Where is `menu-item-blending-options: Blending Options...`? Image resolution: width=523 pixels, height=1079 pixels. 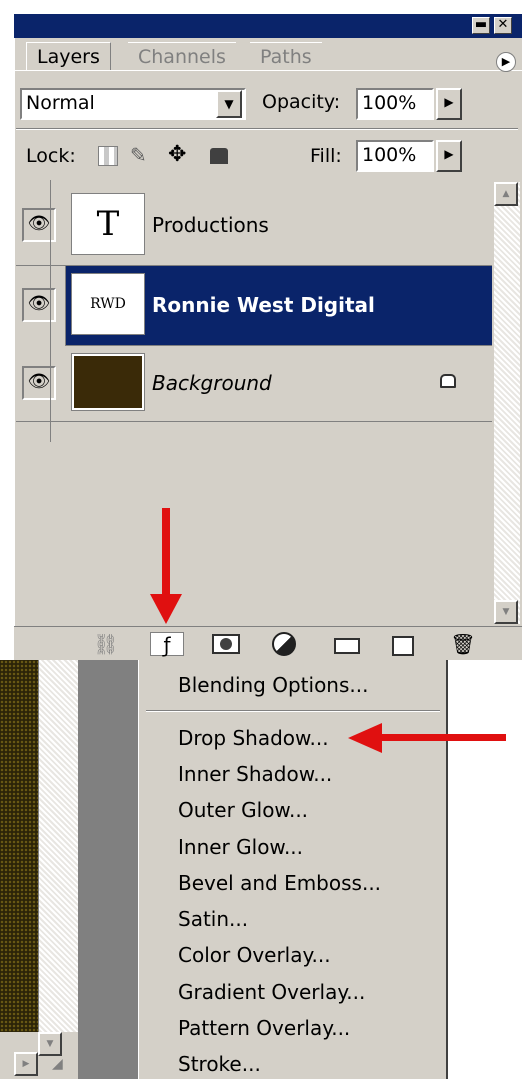
menu-item-blending-options: Blending Options... is located at coordinates (273, 685).